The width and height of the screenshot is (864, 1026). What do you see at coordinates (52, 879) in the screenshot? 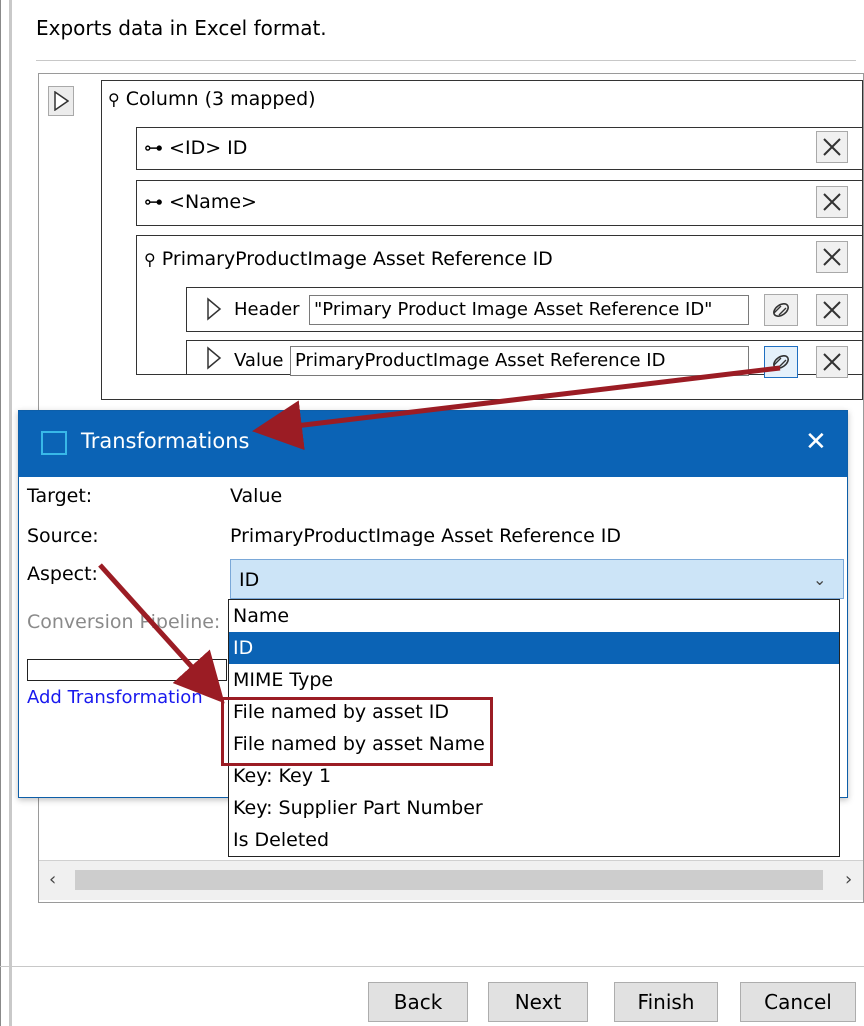
I see `scroll-left-icon: ‹` at bounding box center [52, 879].